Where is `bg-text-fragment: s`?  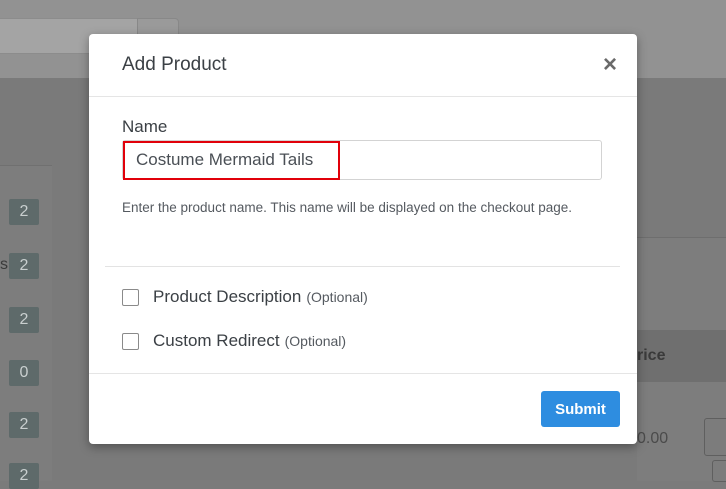 bg-text-fragment: s is located at coordinates (4, 264).